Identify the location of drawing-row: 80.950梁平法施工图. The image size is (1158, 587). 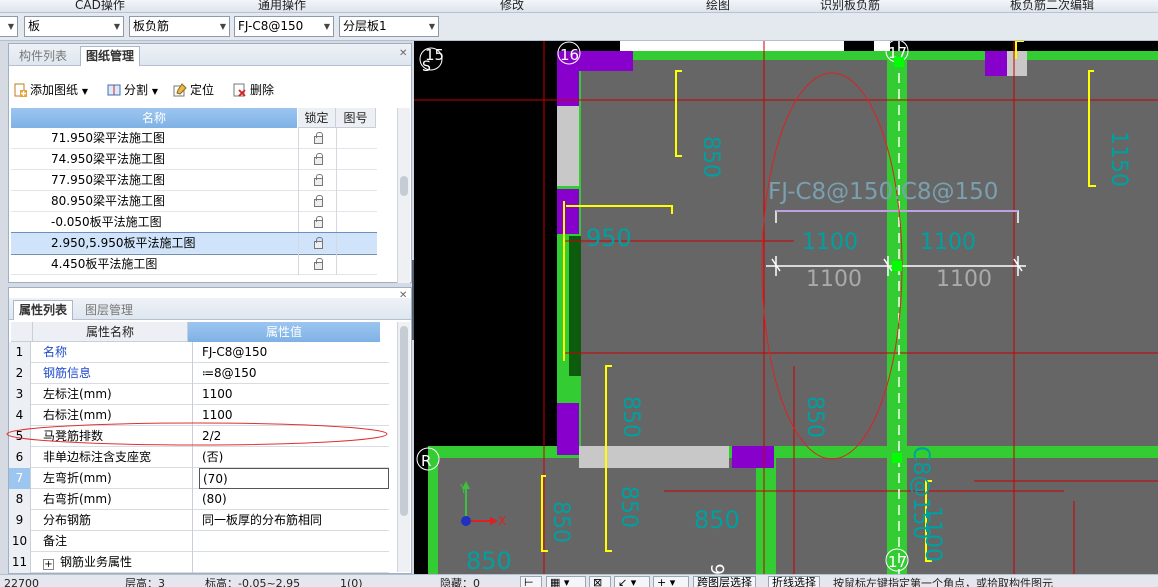
(194, 201).